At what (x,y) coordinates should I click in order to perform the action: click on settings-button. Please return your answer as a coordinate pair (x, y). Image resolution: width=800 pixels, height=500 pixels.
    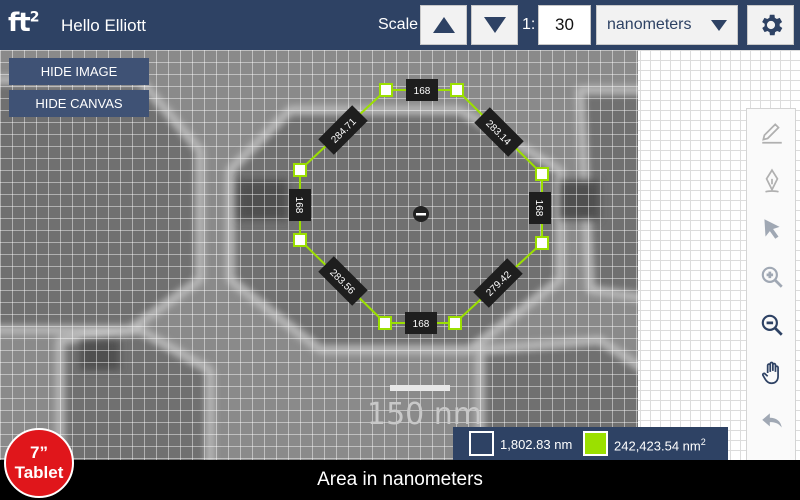
    Looking at the image, I should click on (770, 25).